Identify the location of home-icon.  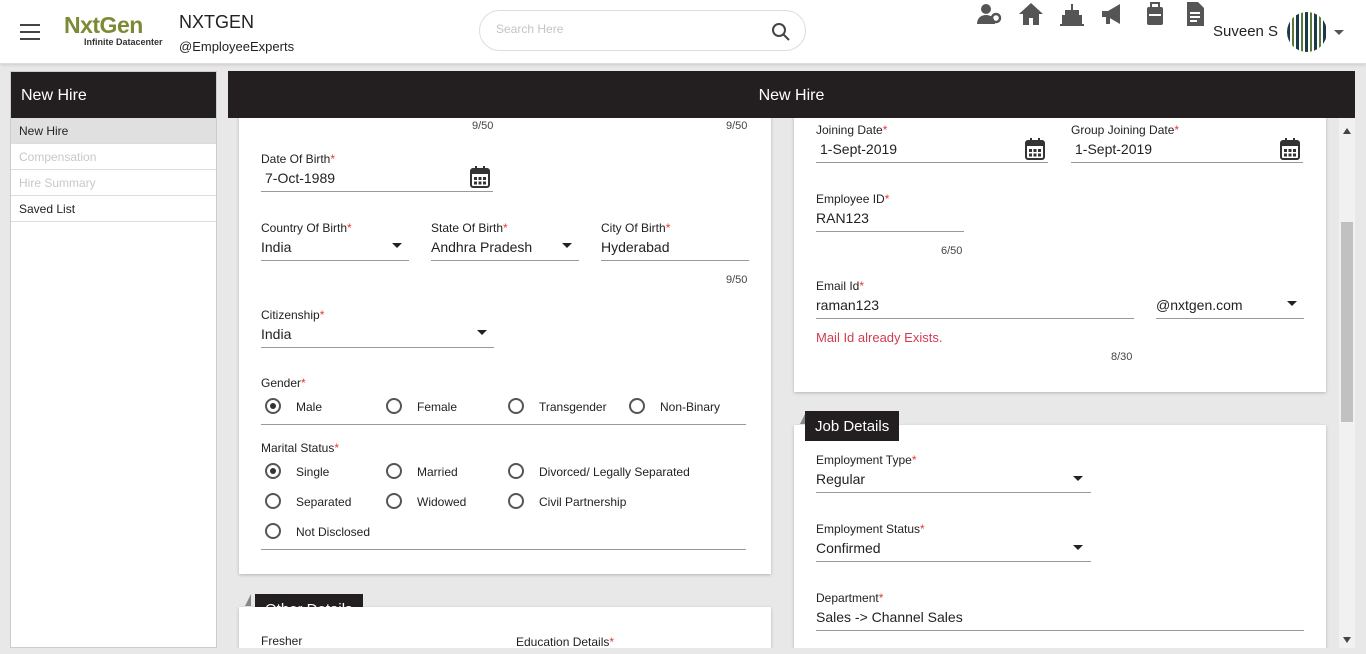
(1031, 14).